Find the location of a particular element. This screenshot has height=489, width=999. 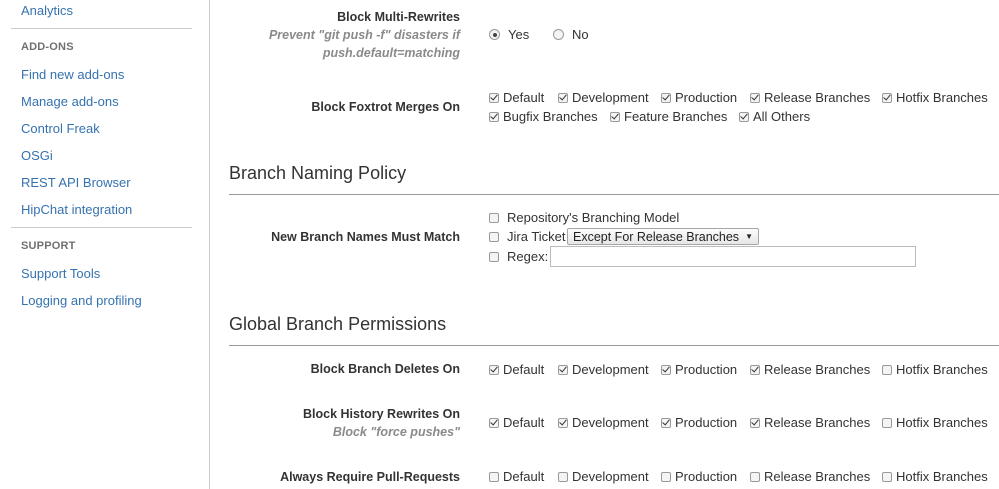

sidebar-item-rest-api: REST API Browser is located at coordinates (76, 182).